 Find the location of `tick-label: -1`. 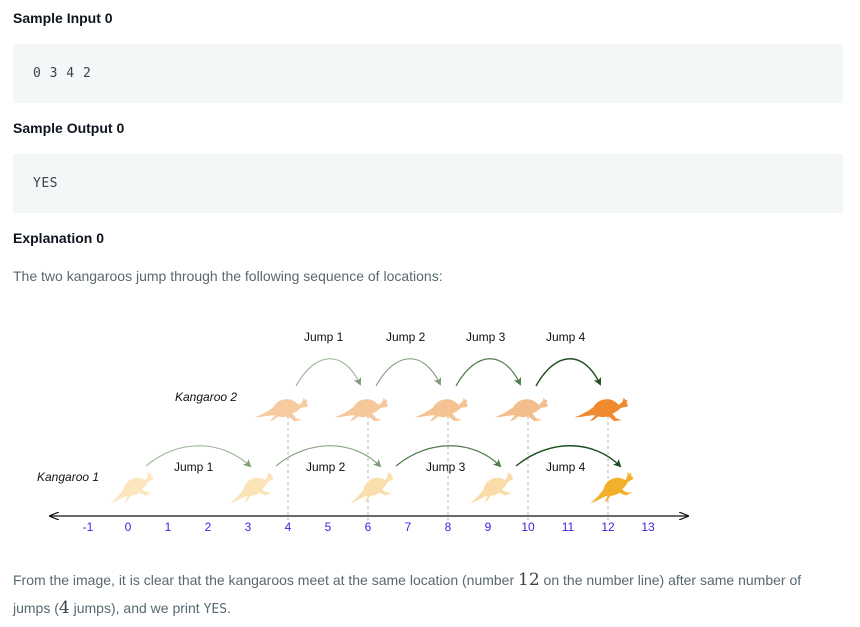

tick-label: -1 is located at coordinates (88, 527).